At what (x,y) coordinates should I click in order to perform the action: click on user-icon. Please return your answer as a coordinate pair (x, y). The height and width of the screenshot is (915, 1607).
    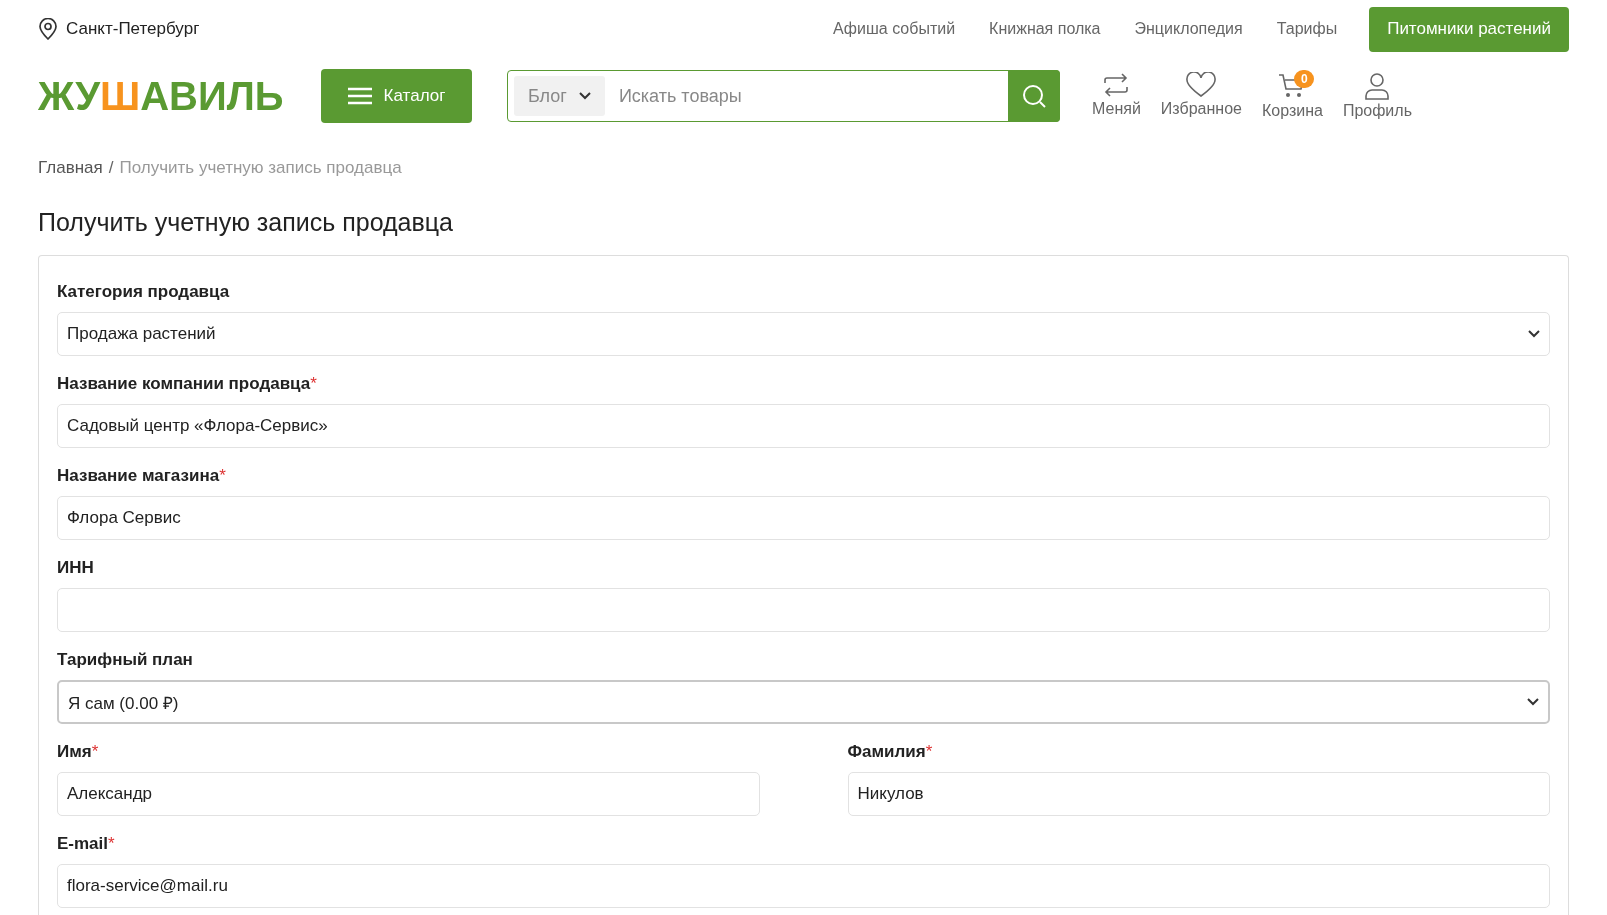
    Looking at the image, I should click on (1377, 86).